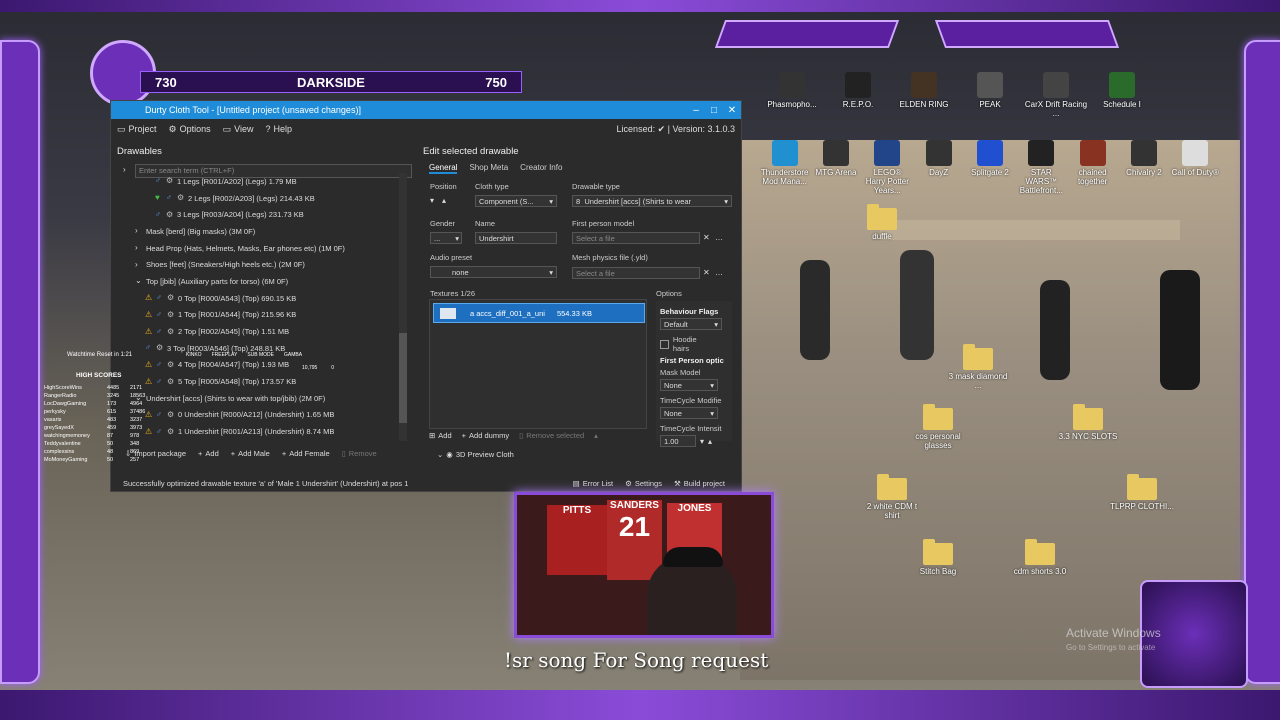  What do you see at coordinates (63, 388) in the screenshot?
I see `player-name: HighScoreWins` at bounding box center [63, 388].